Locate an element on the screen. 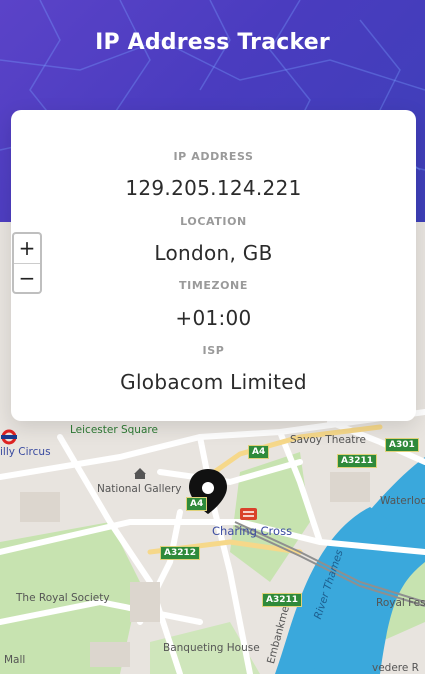  map-label-leicester-square: Leicester Square is located at coordinates (114, 430).